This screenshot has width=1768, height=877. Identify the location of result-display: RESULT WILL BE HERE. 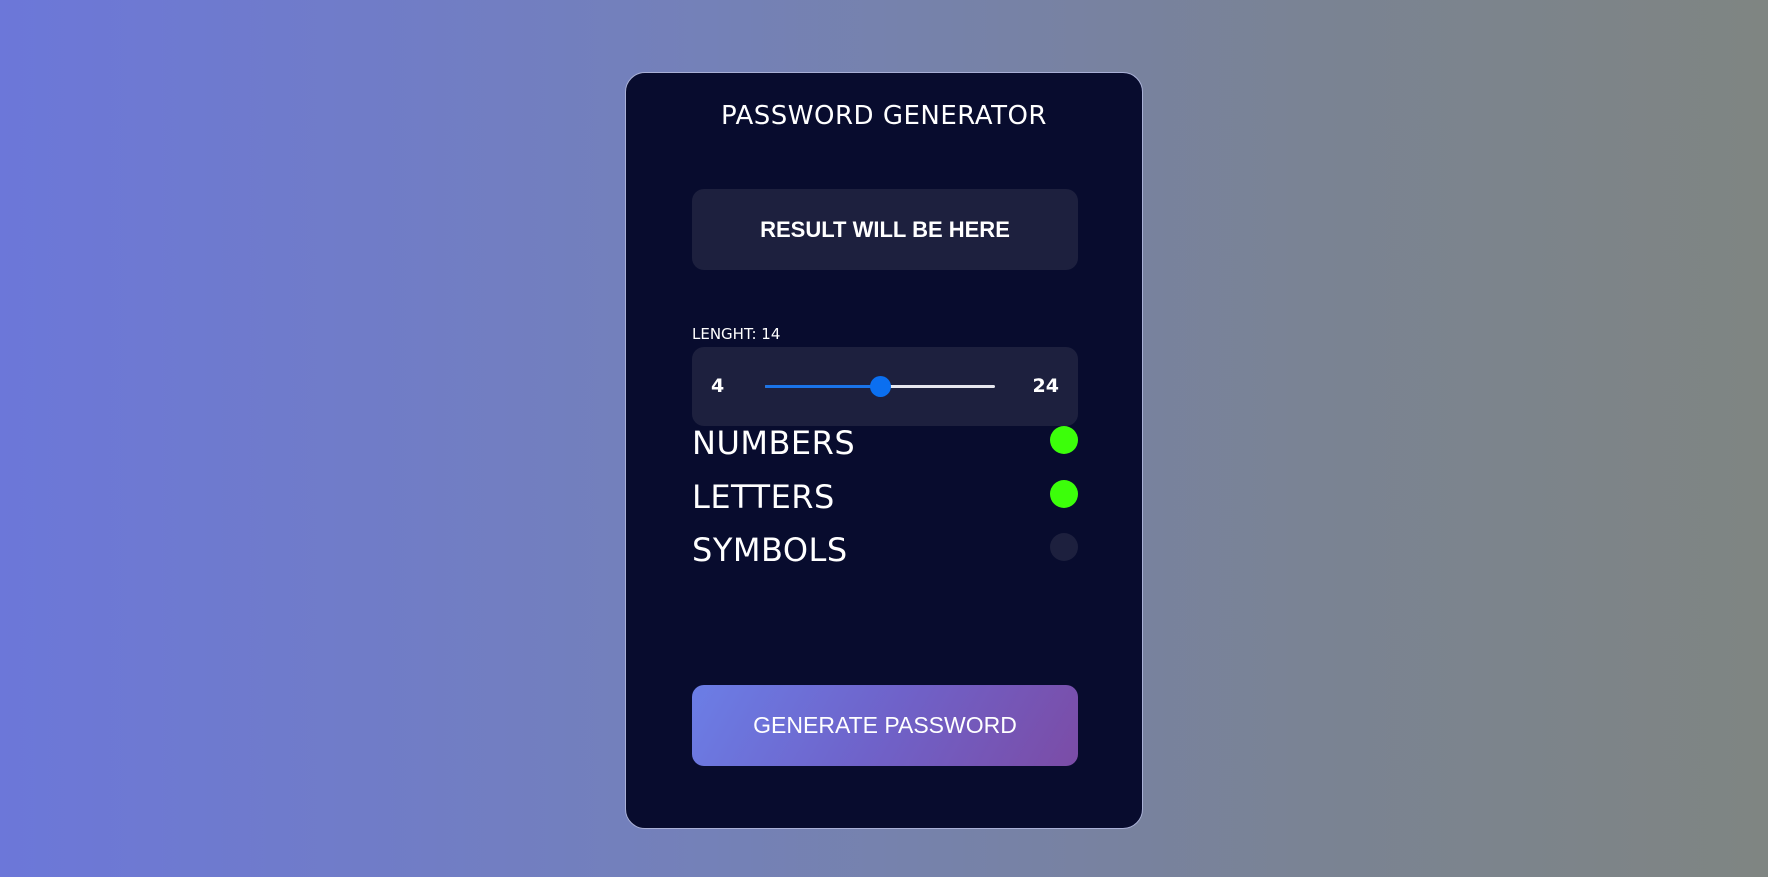
(885, 229).